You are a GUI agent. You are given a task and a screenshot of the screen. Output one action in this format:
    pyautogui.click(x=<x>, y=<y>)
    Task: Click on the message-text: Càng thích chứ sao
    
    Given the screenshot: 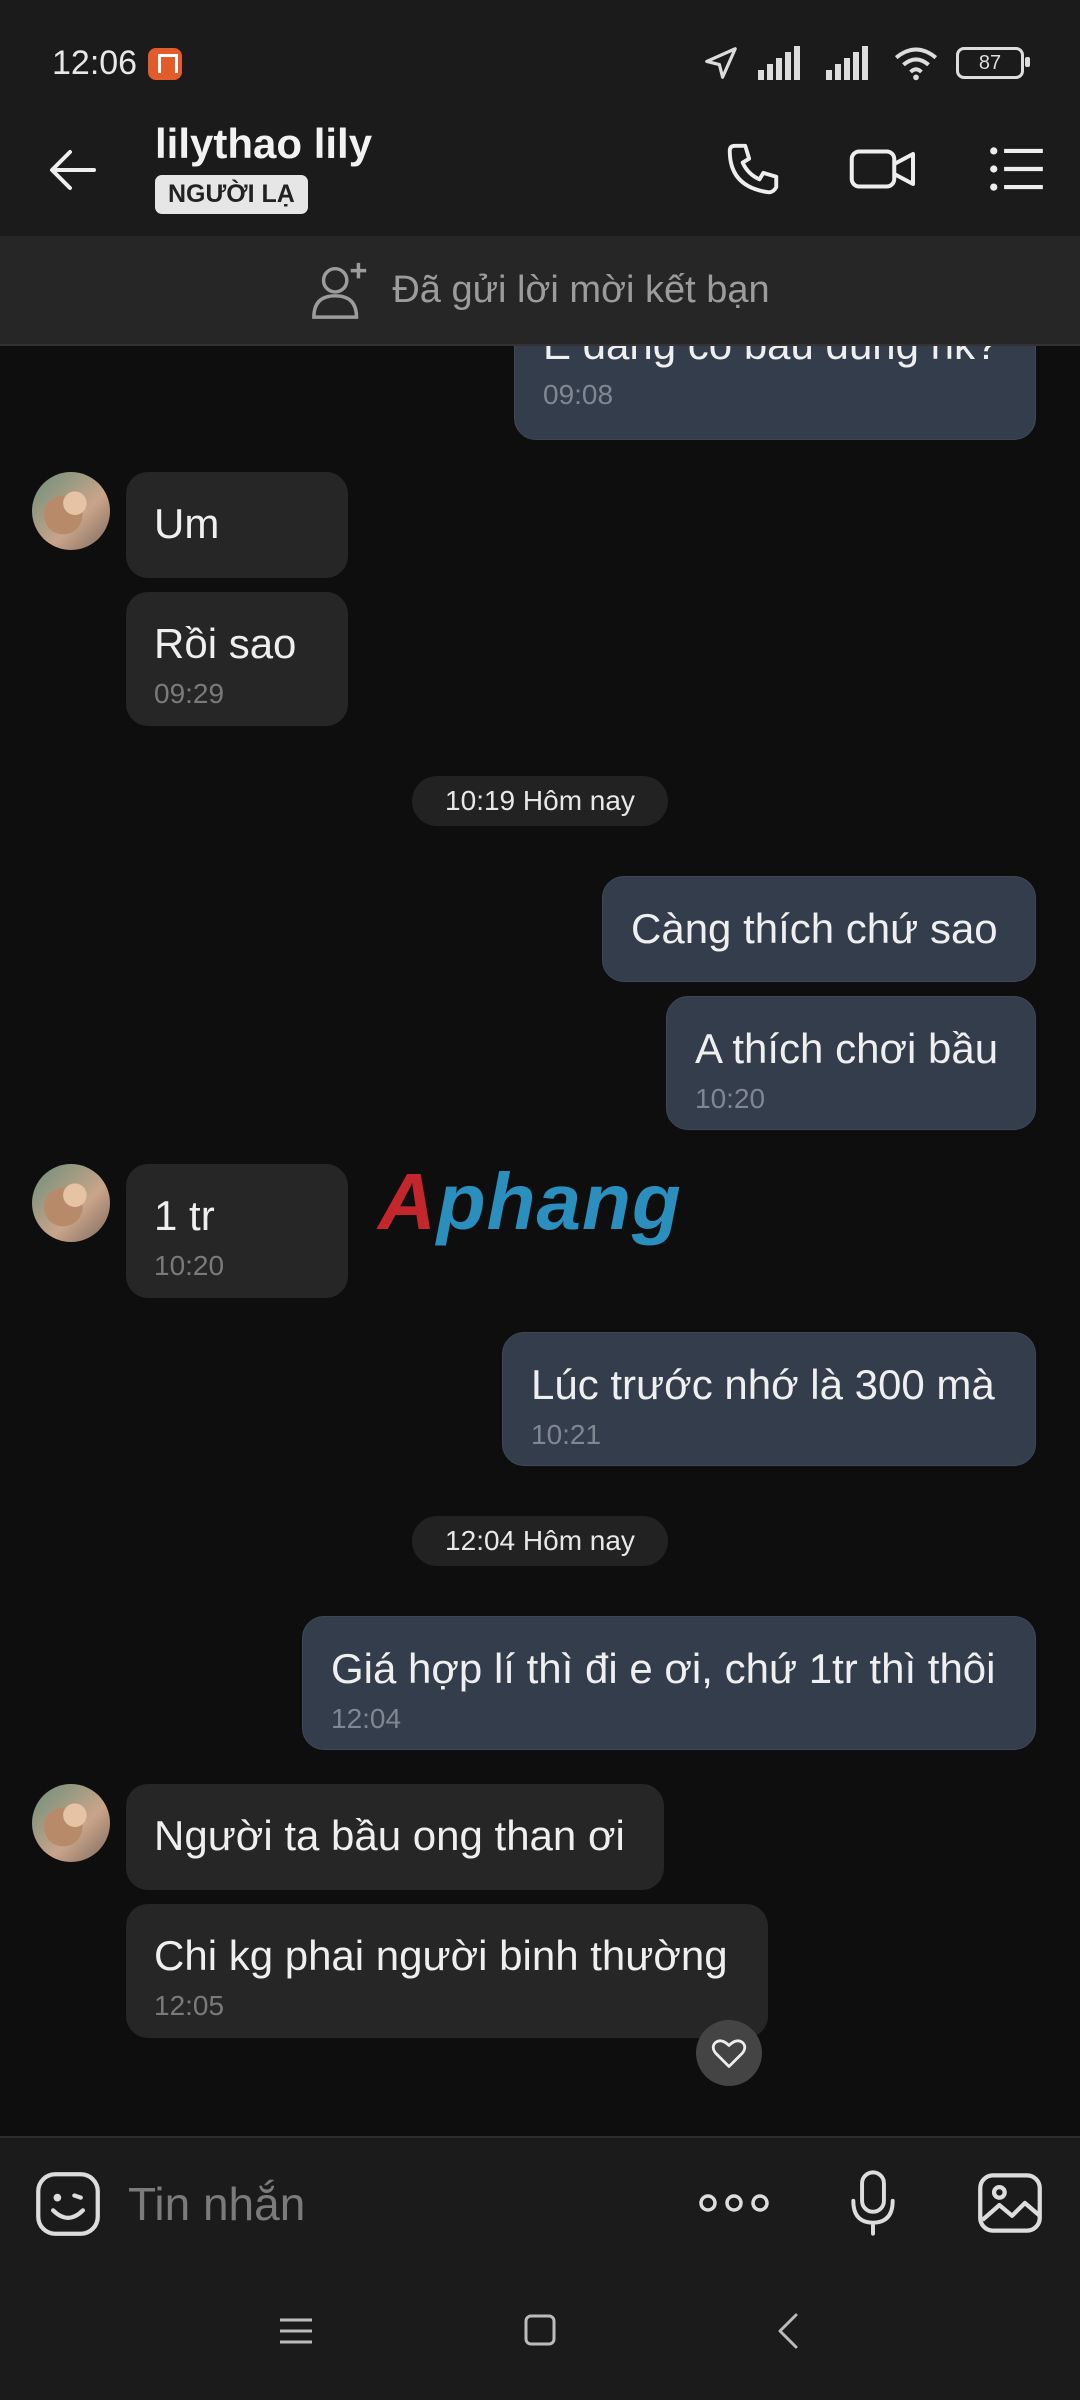 What is the action you would take?
    pyautogui.click(x=814, y=928)
    